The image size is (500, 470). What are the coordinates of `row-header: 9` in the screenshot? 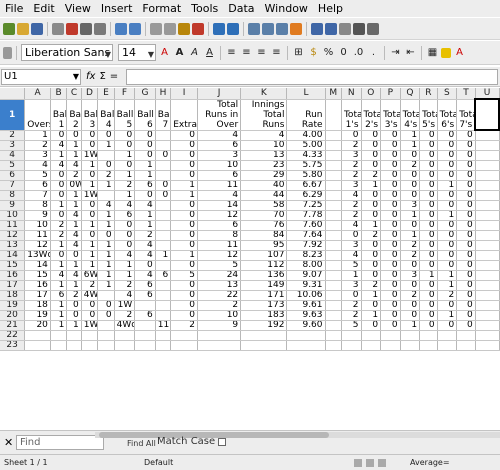 It's located at (13, 205).